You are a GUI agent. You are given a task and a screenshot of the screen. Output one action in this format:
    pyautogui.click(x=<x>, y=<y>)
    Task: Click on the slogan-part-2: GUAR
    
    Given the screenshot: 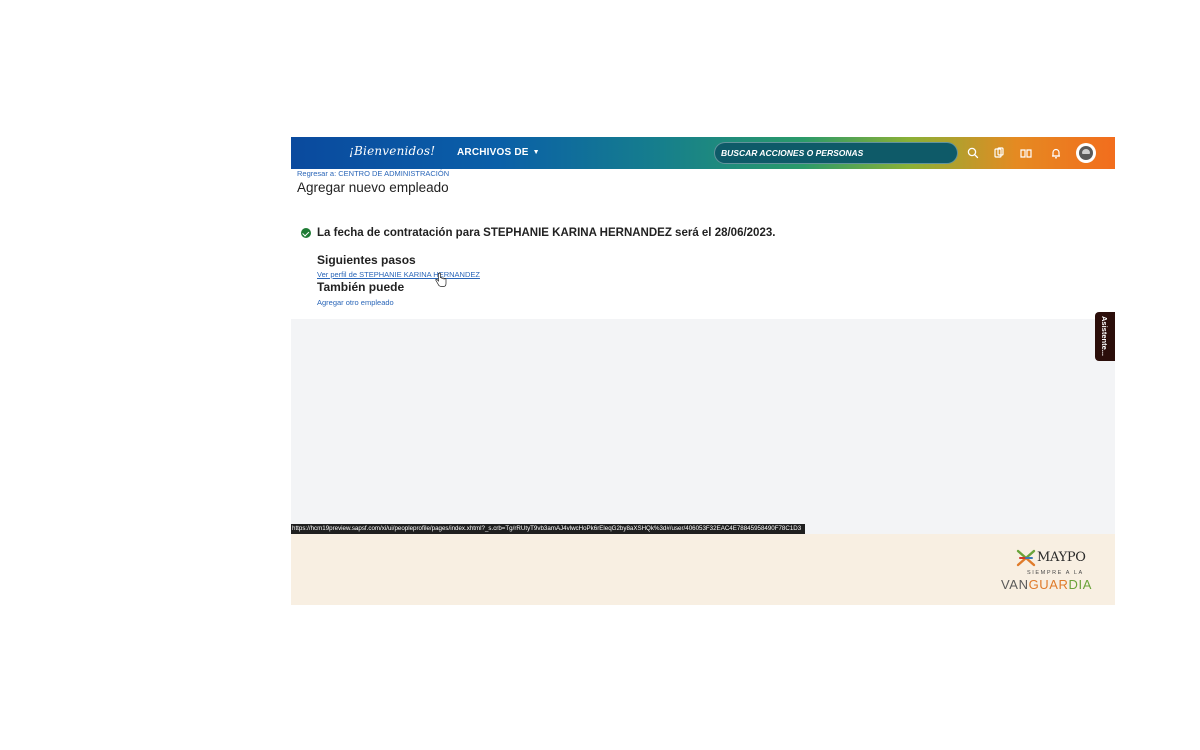 What is the action you would take?
    pyautogui.click(x=1048, y=584)
    